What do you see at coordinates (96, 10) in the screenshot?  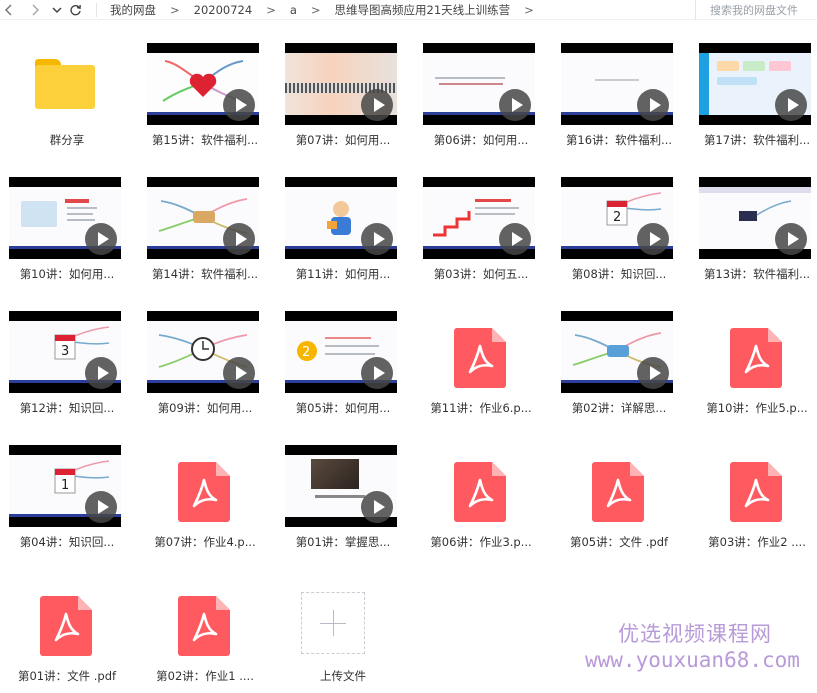 I see `toolbar-divider` at bounding box center [96, 10].